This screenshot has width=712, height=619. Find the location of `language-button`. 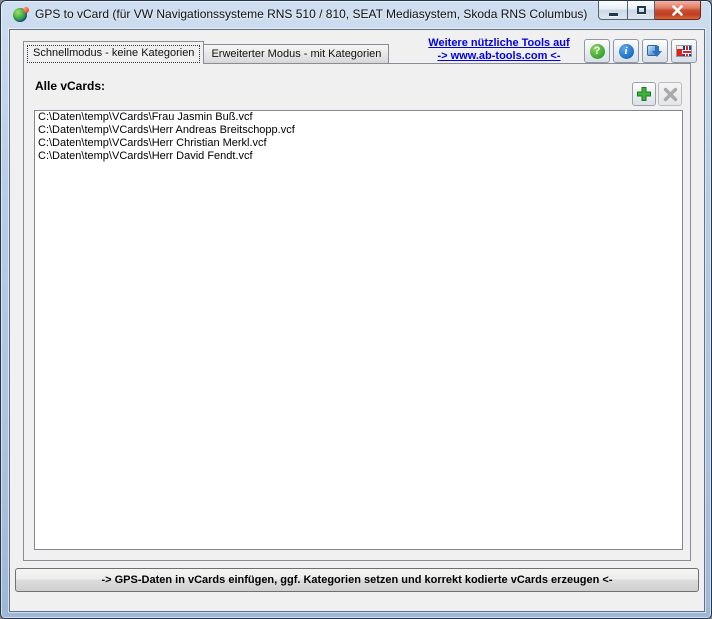

language-button is located at coordinates (684, 51).